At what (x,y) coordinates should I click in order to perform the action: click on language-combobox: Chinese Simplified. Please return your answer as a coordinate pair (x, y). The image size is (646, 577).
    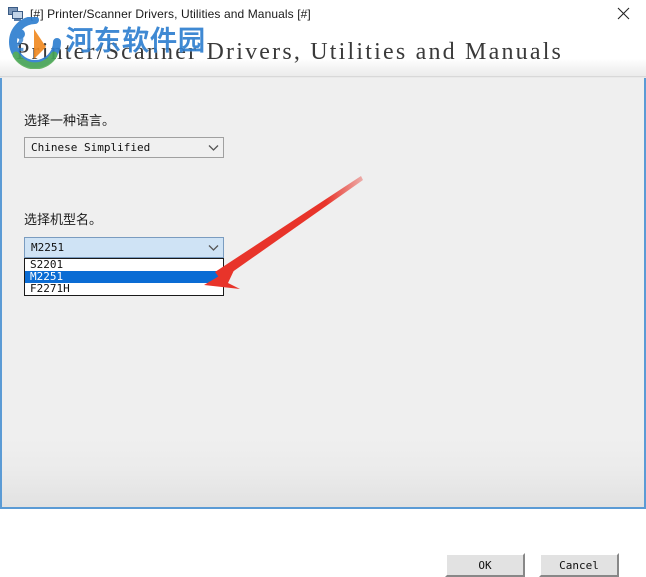
    Looking at the image, I should click on (124, 147).